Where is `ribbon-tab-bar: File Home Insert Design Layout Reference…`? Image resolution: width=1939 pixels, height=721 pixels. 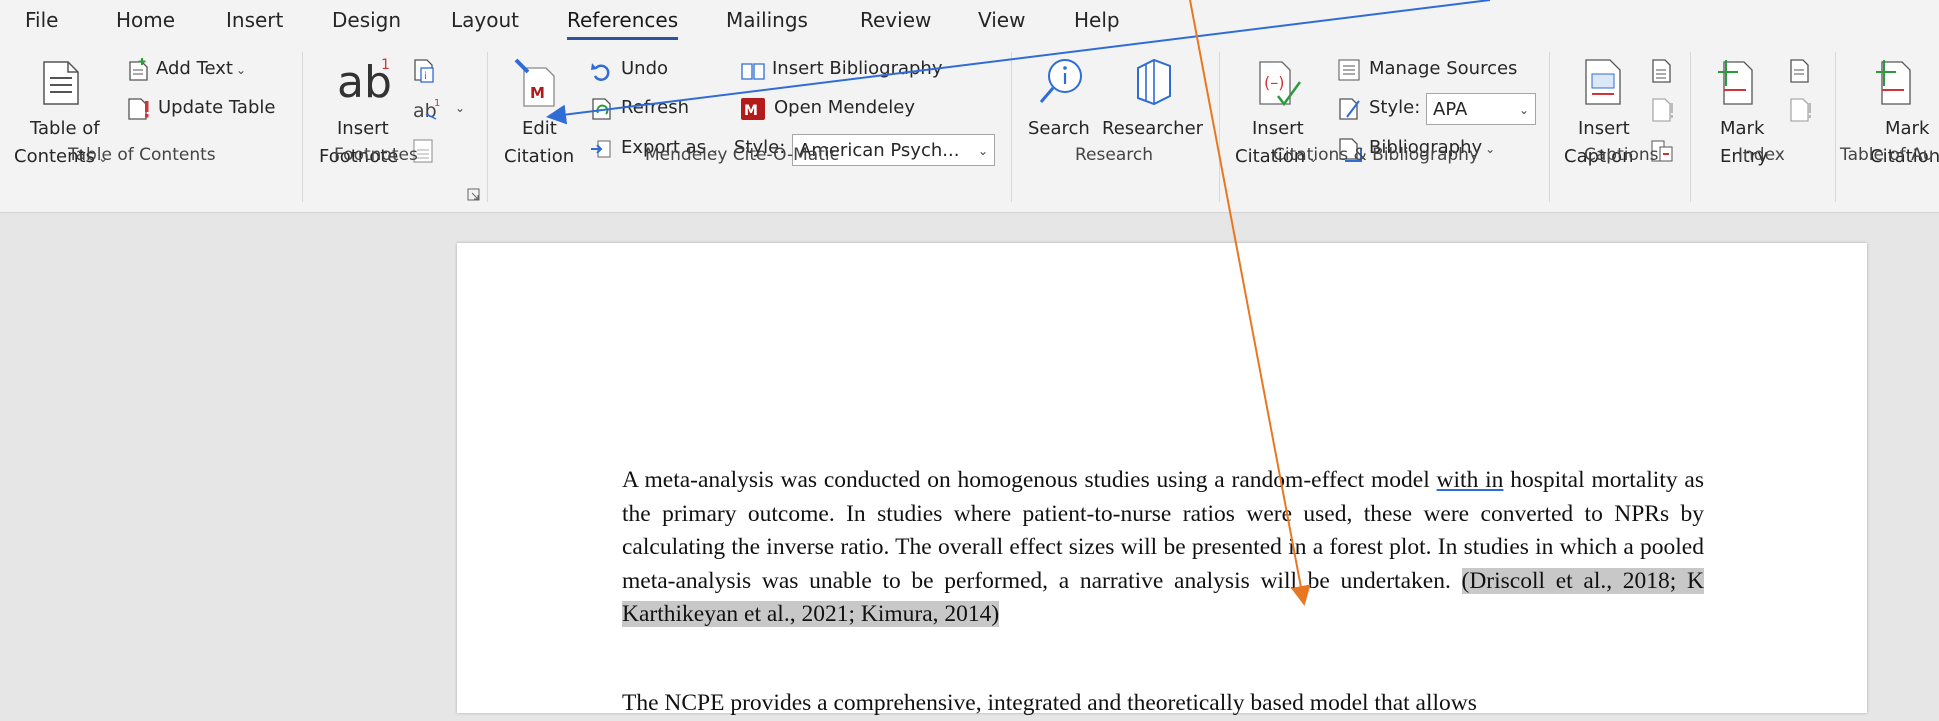
ribbon-tab-bar: File Home Insert Design Layout Reference… is located at coordinates (969, 20).